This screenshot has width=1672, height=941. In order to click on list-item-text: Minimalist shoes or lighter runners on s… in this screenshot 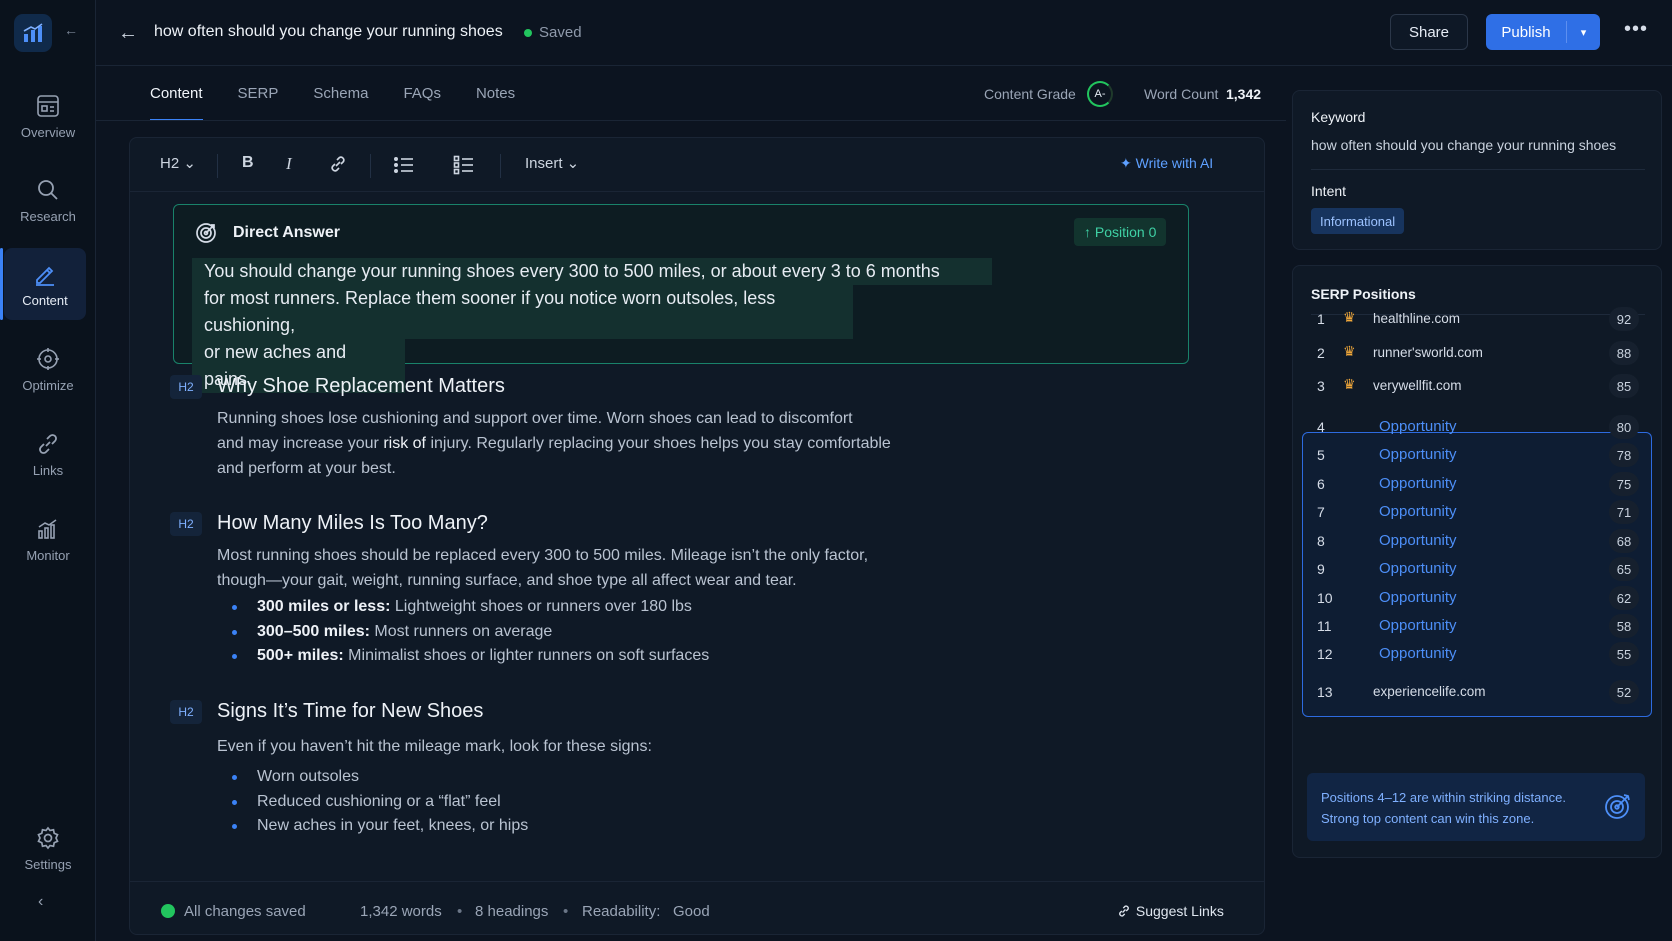, I will do `click(526, 655)`.